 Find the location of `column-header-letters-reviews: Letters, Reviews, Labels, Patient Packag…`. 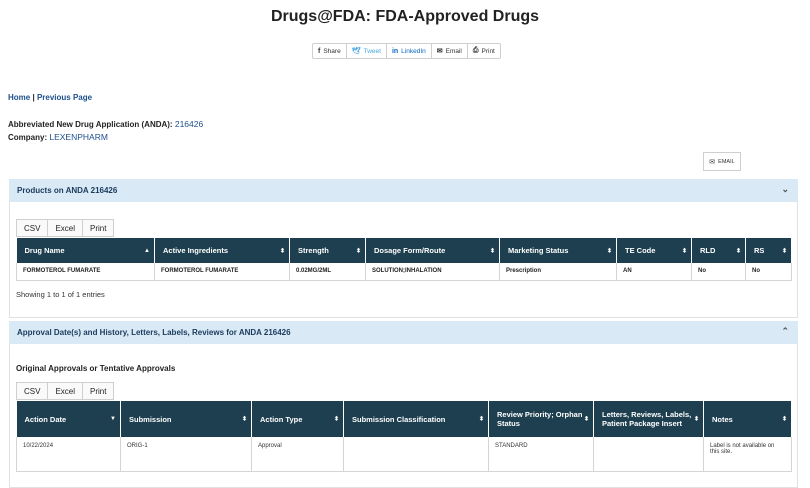

column-header-letters-reviews: Letters, Reviews, Labels, Patient Packag… is located at coordinates (648, 419).